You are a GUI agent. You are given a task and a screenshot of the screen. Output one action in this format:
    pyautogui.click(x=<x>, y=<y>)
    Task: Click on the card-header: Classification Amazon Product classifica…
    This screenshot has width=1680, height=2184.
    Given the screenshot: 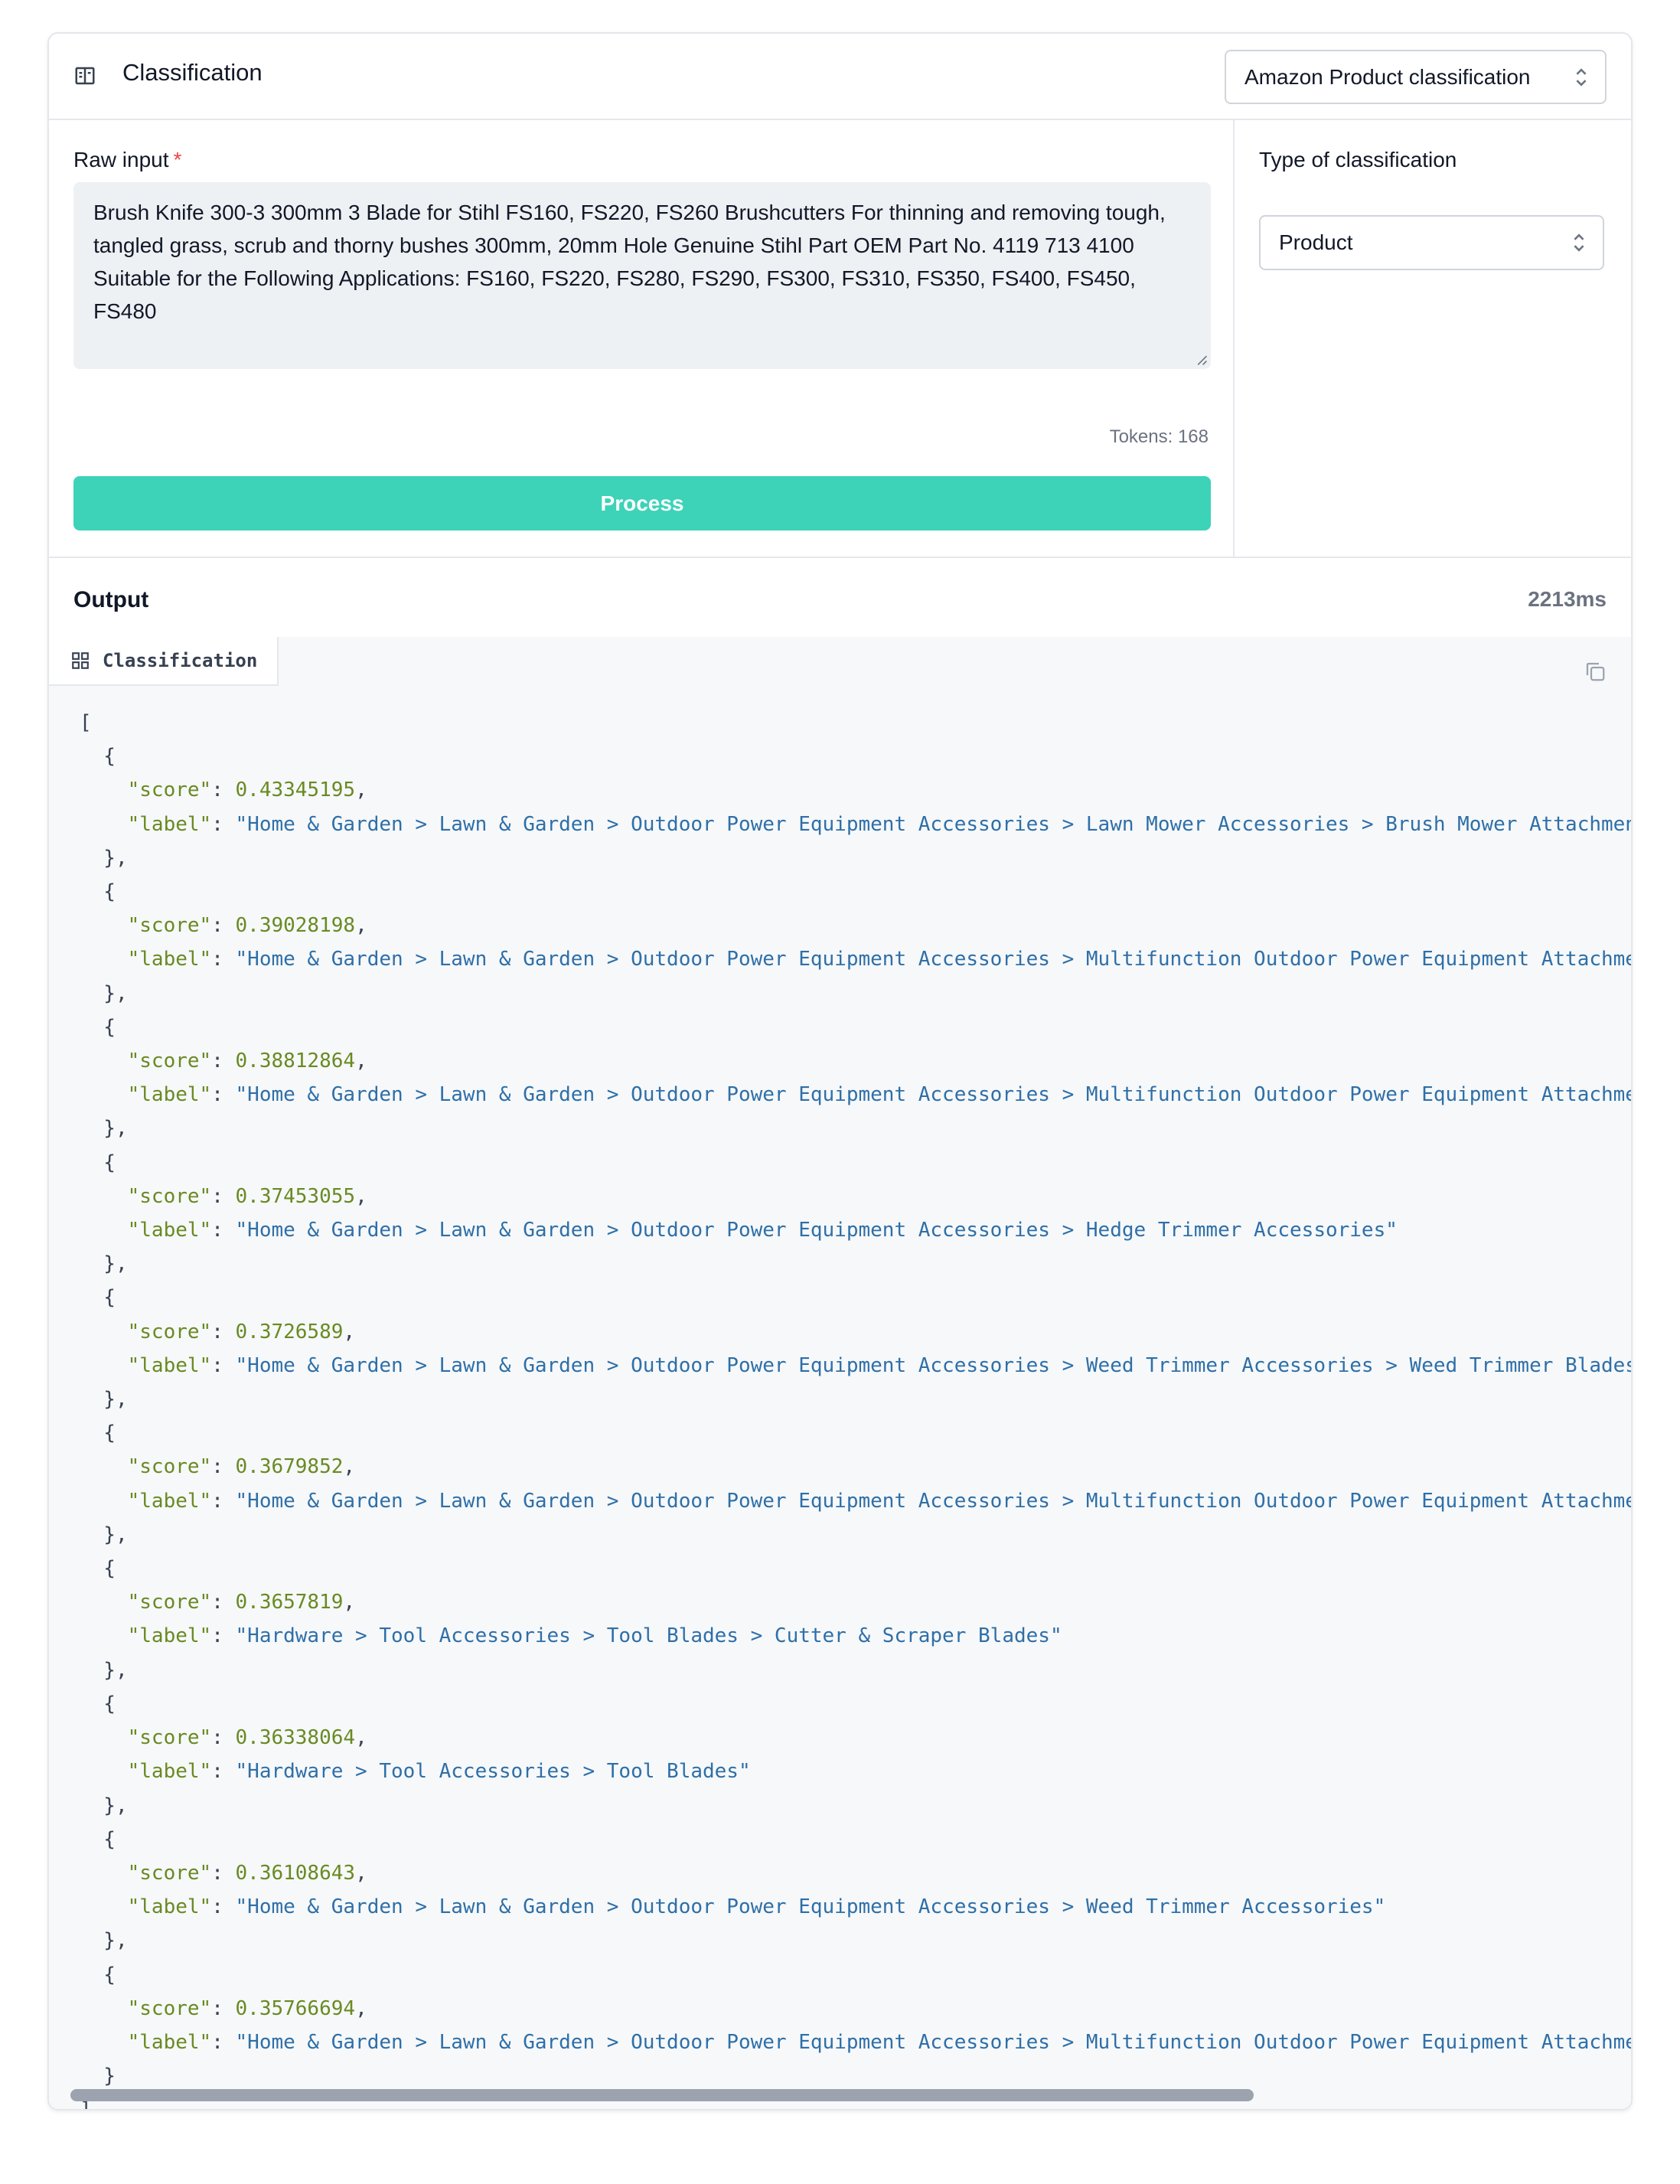 What is the action you would take?
    pyautogui.click(x=840, y=77)
    